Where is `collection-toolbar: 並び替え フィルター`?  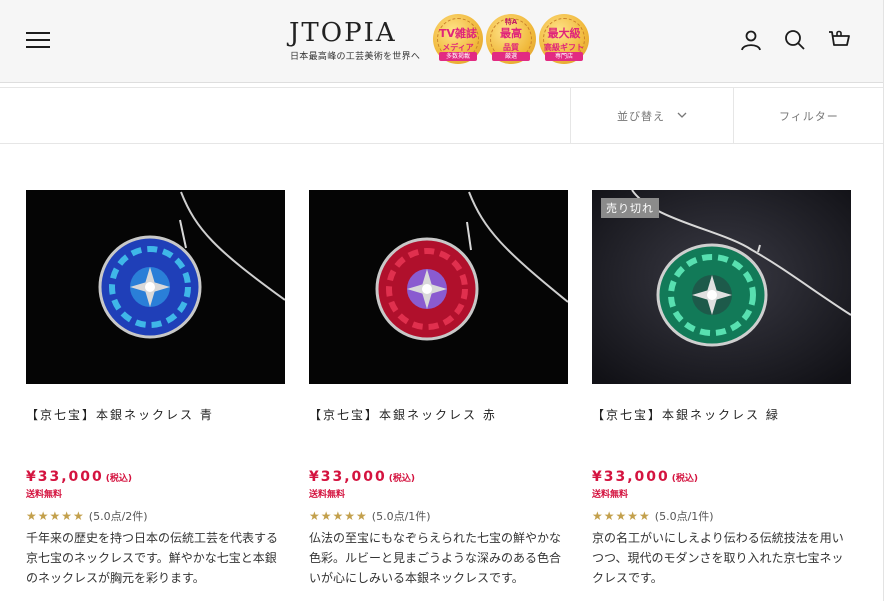
collection-toolbar: 並び替え フィルター is located at coordinates (441, 115).